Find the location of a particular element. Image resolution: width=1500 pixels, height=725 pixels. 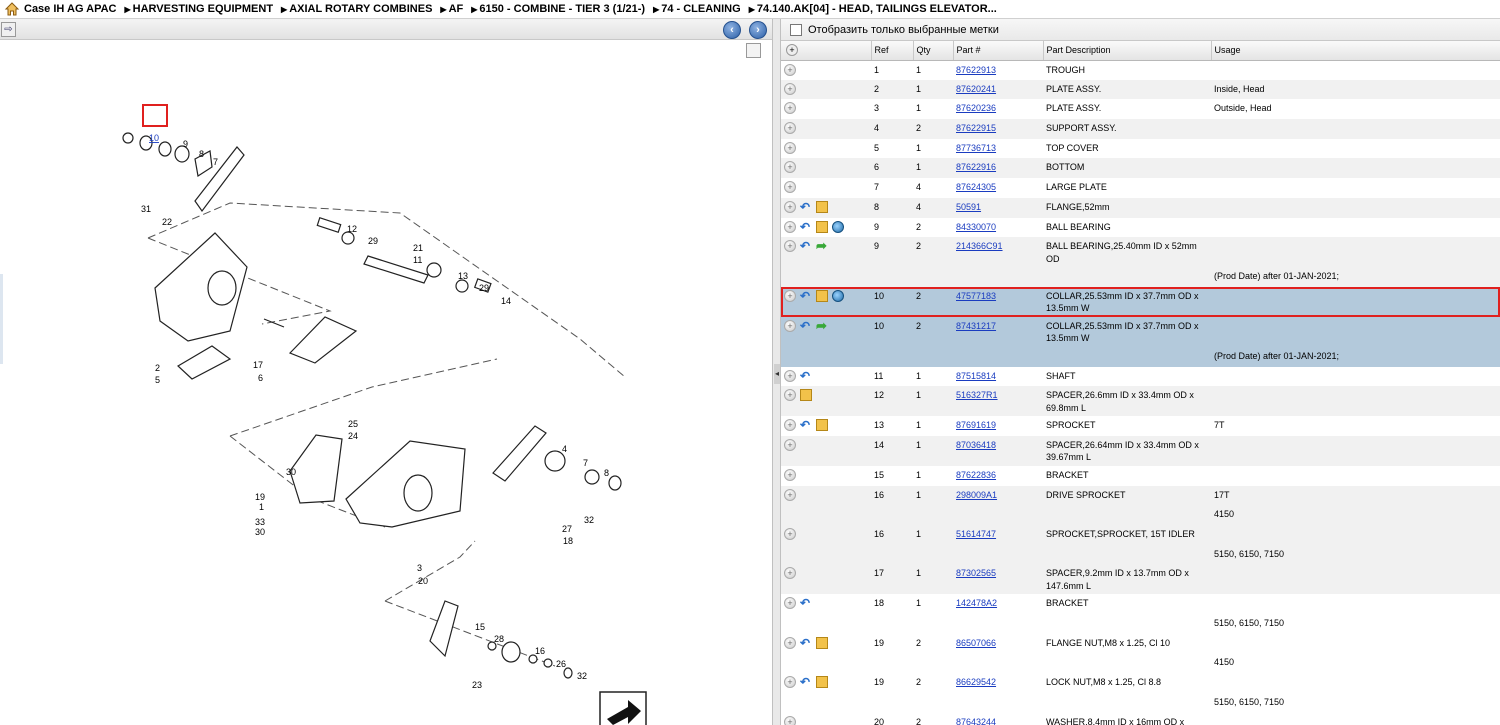

table-row: +15 1 87622836 BRACKET is located at coordinates (1140, 476).